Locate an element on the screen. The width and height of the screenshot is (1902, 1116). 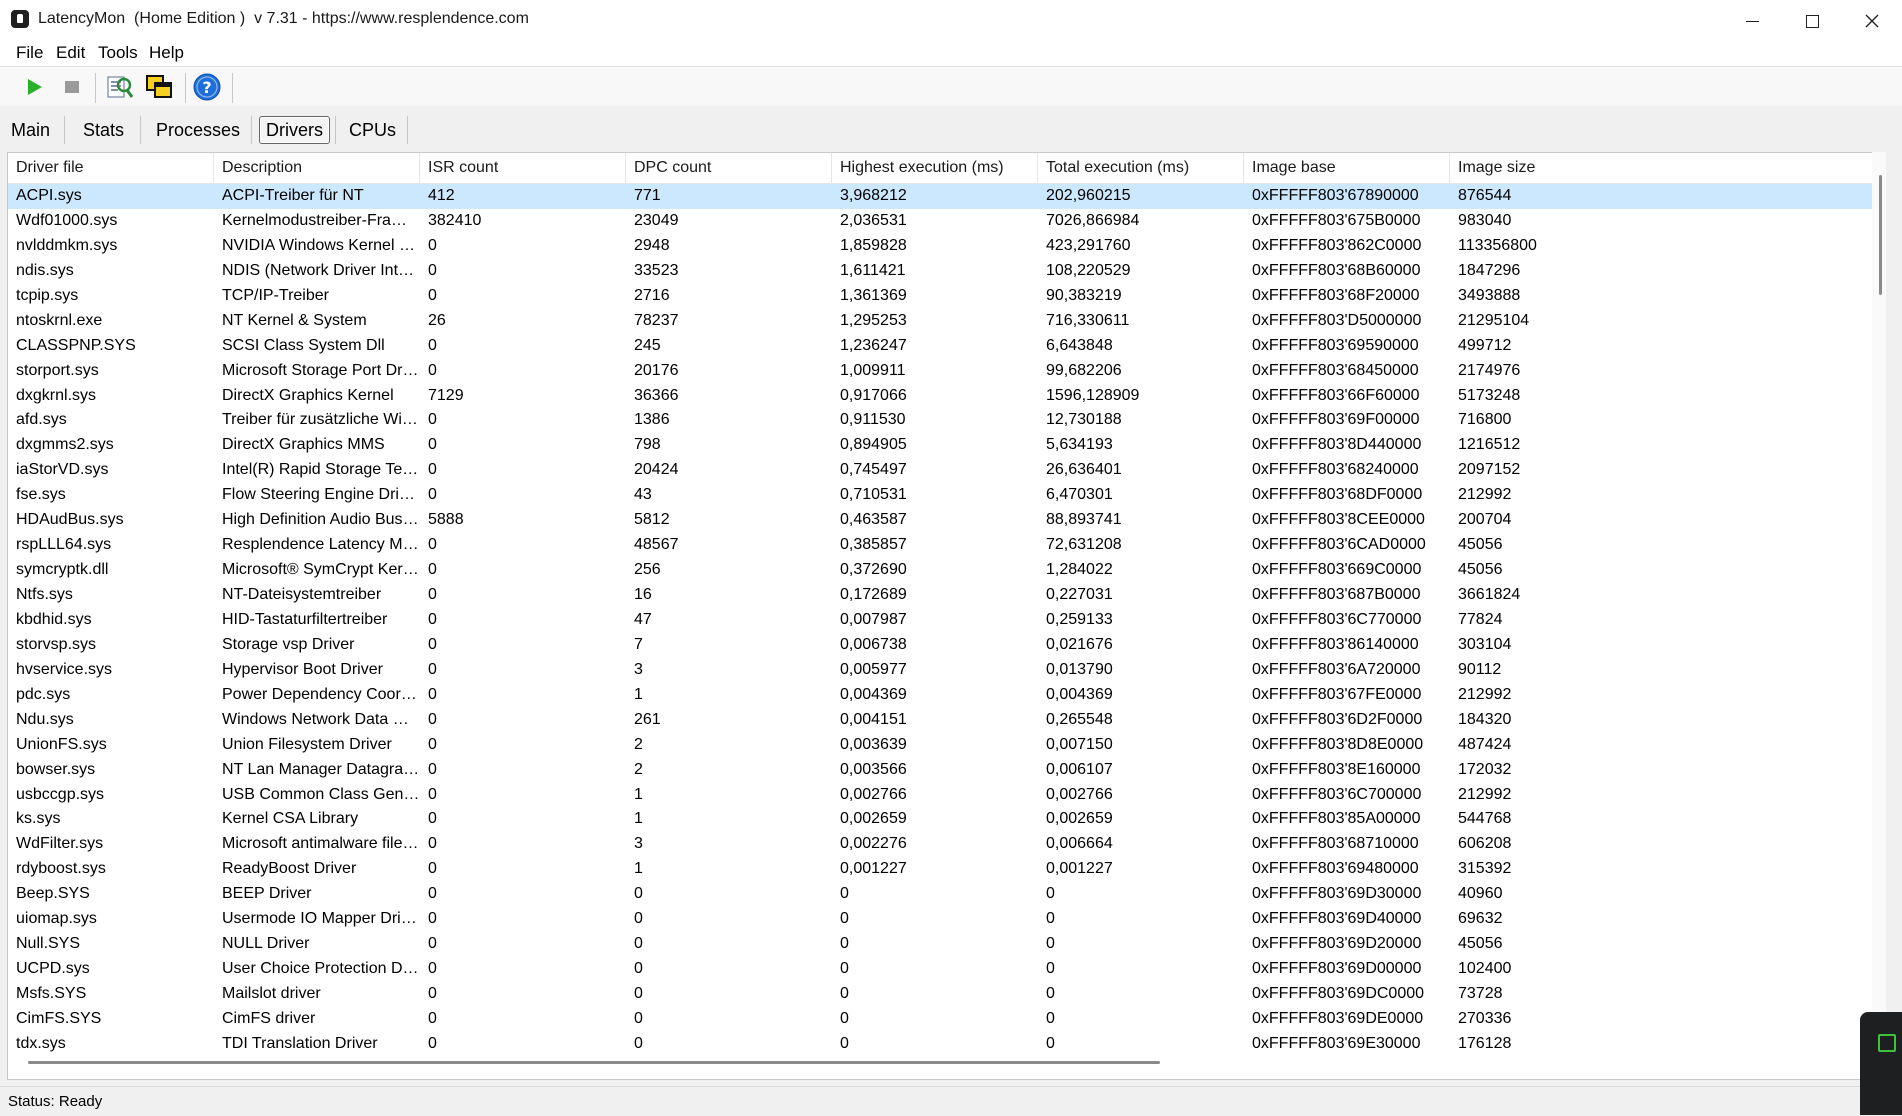
table-cell: Ndu.sys is located at coordinates (45, 719).